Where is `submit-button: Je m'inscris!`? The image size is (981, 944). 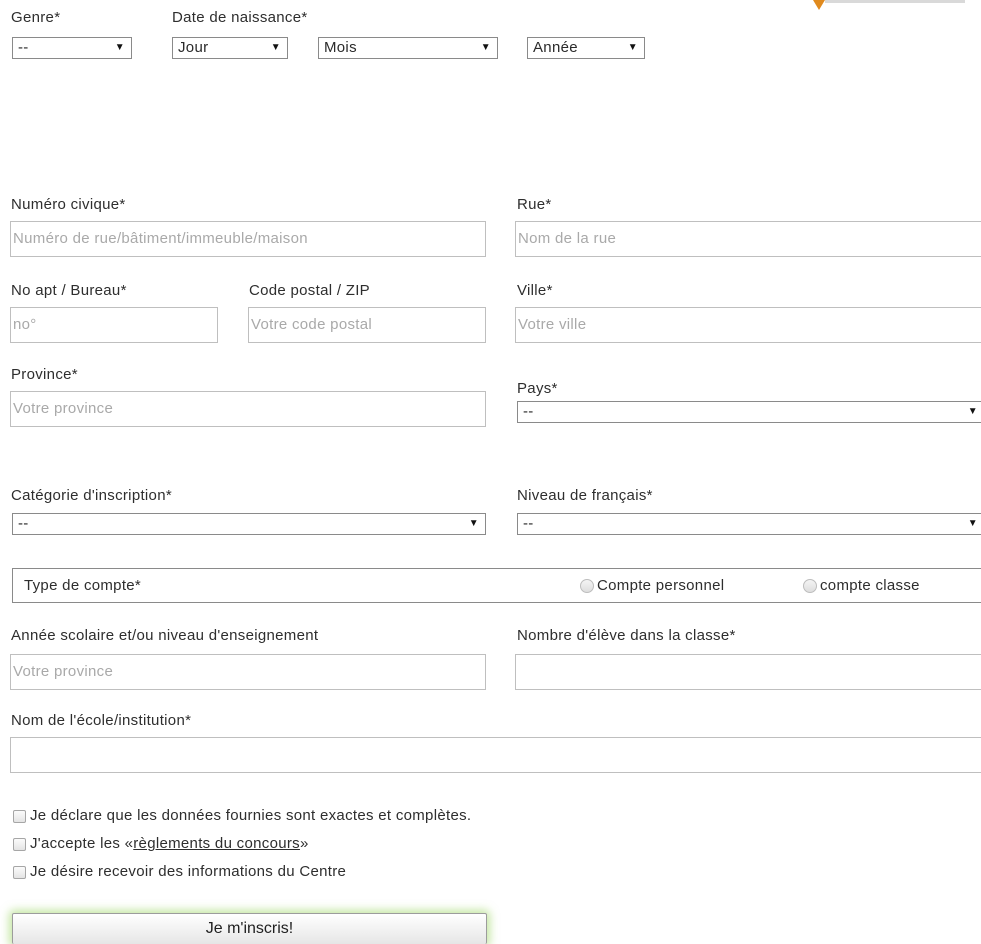 submit-button: Je m'inscris! is located at coordinates (249, 928).